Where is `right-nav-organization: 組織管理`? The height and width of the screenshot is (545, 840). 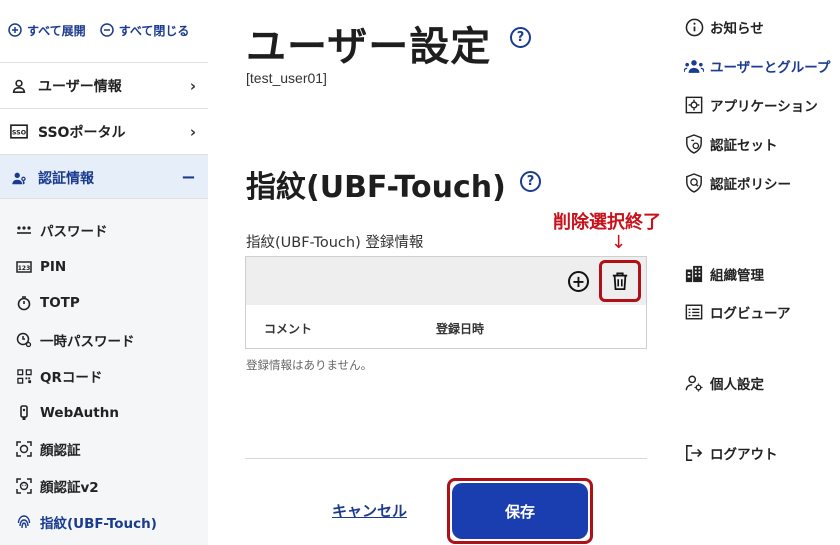
right-nav-organization: 組織管理 is located at coordinates (724, 274).